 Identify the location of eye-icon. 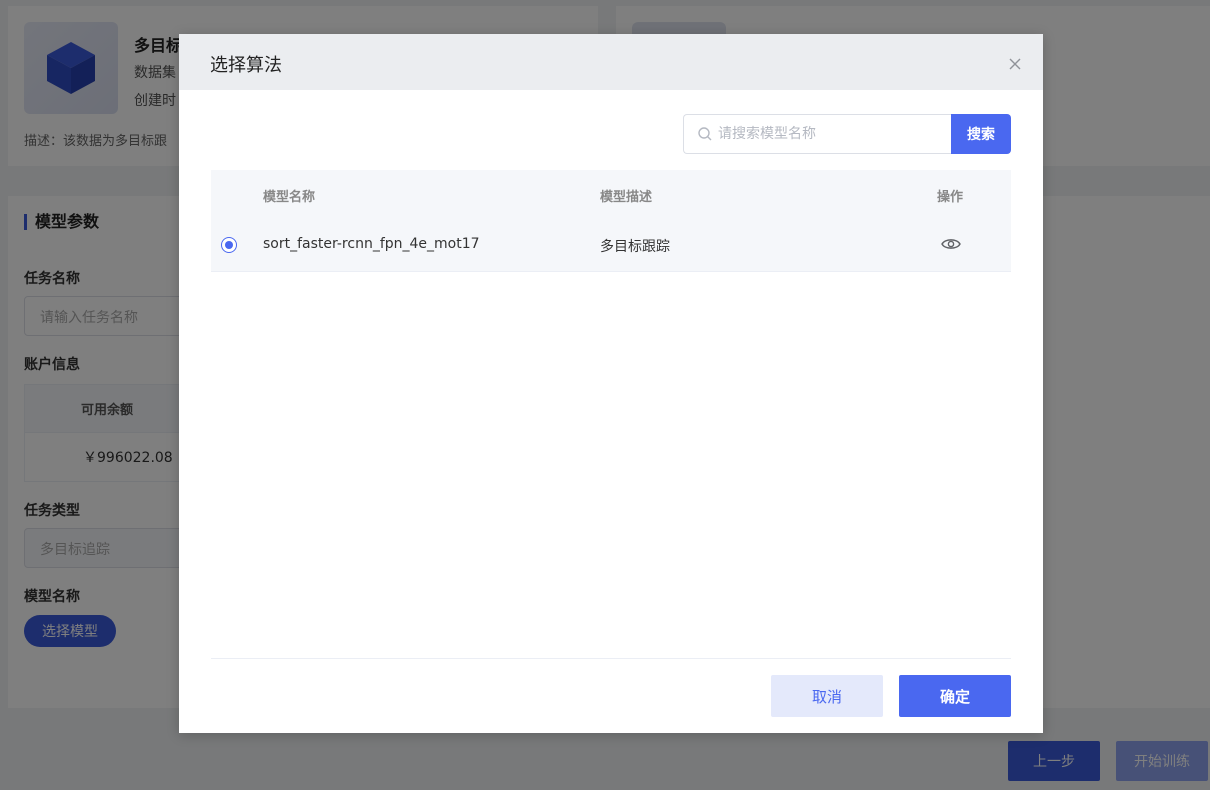
(951, 244).